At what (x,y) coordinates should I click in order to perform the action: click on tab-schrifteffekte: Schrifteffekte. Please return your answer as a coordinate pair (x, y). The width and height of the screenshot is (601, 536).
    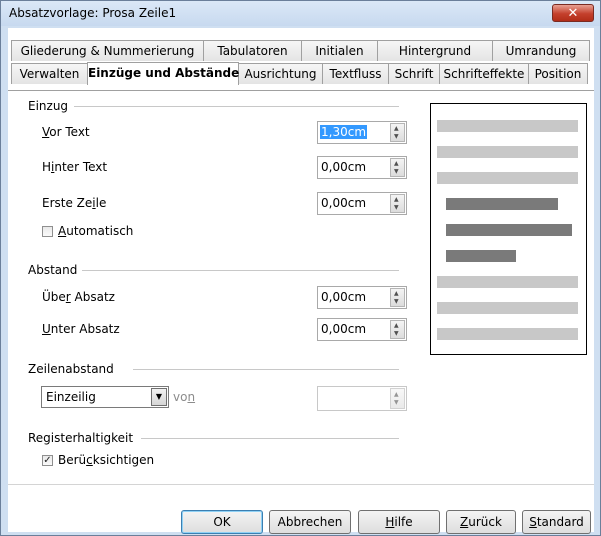
    Looking at the image, I should click on (484, 73).